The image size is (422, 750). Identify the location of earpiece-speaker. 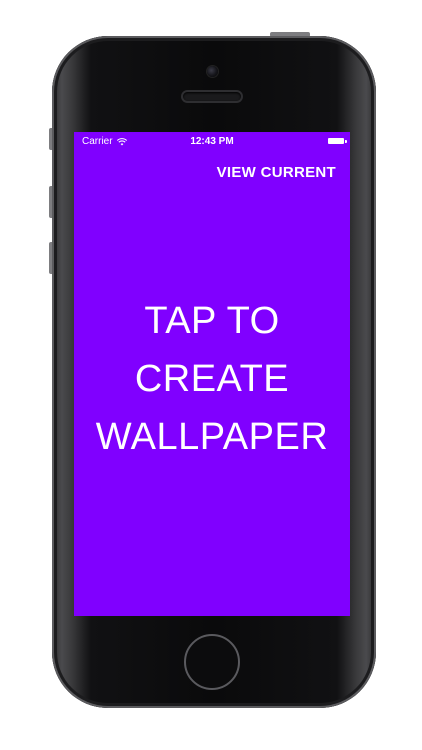
(212, 96).